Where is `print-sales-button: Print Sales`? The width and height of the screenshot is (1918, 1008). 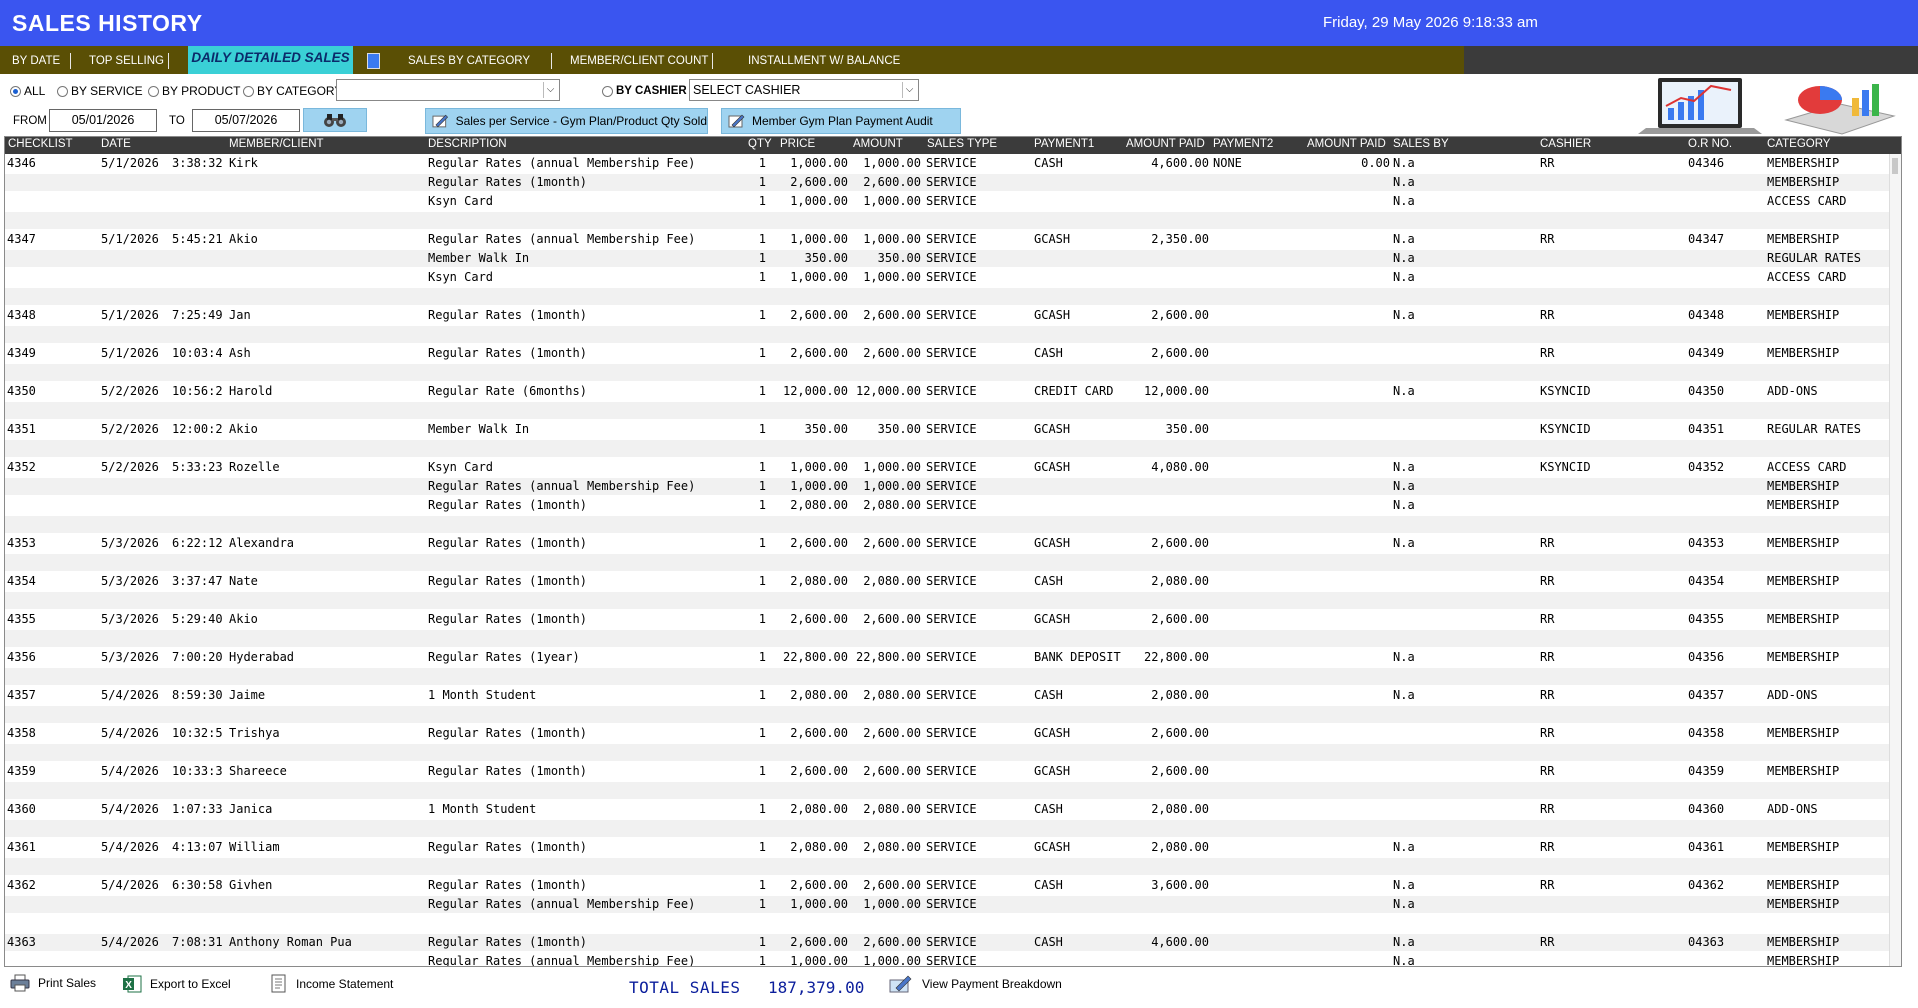
print-sales-button: Print Sales is located at coordinates (53, 983).